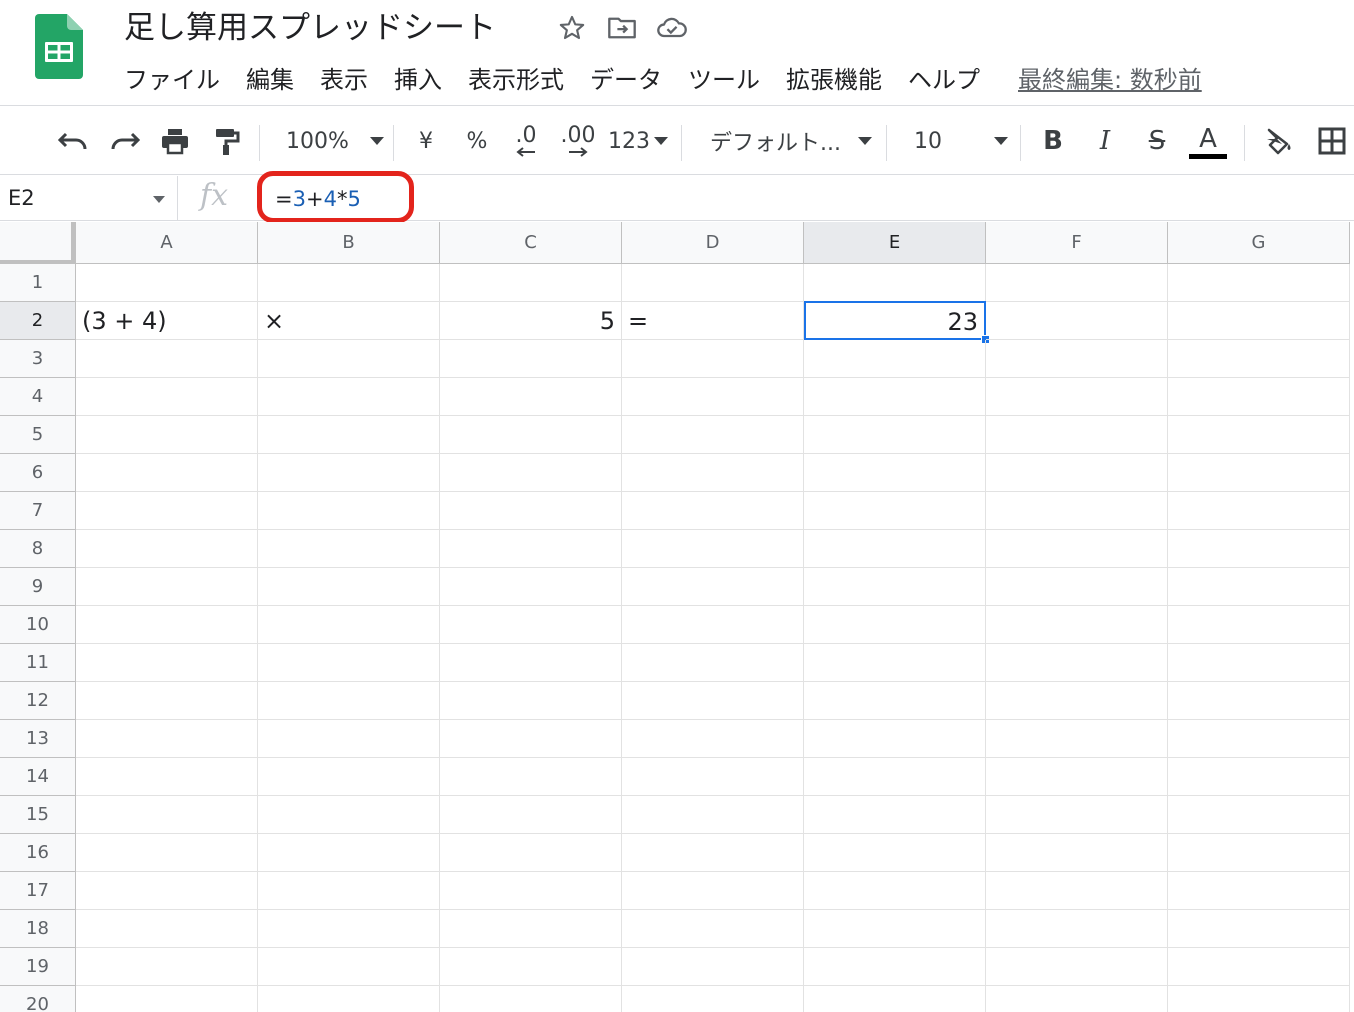 This screenshot has height=1012, width=1354. Describe the element at coordinates (1259, 587) in the screenshot. I see `cell-g9` at that location.